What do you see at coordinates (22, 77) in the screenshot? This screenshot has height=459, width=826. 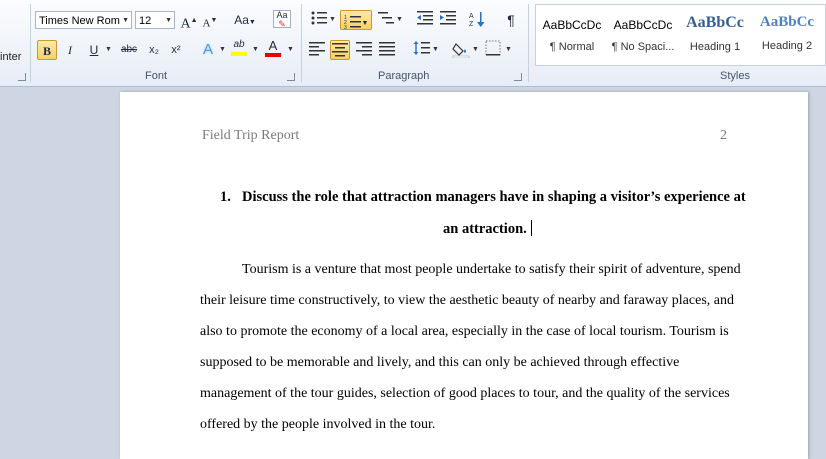 I see `clipboard-launcher` at bounding box center [22, 77].